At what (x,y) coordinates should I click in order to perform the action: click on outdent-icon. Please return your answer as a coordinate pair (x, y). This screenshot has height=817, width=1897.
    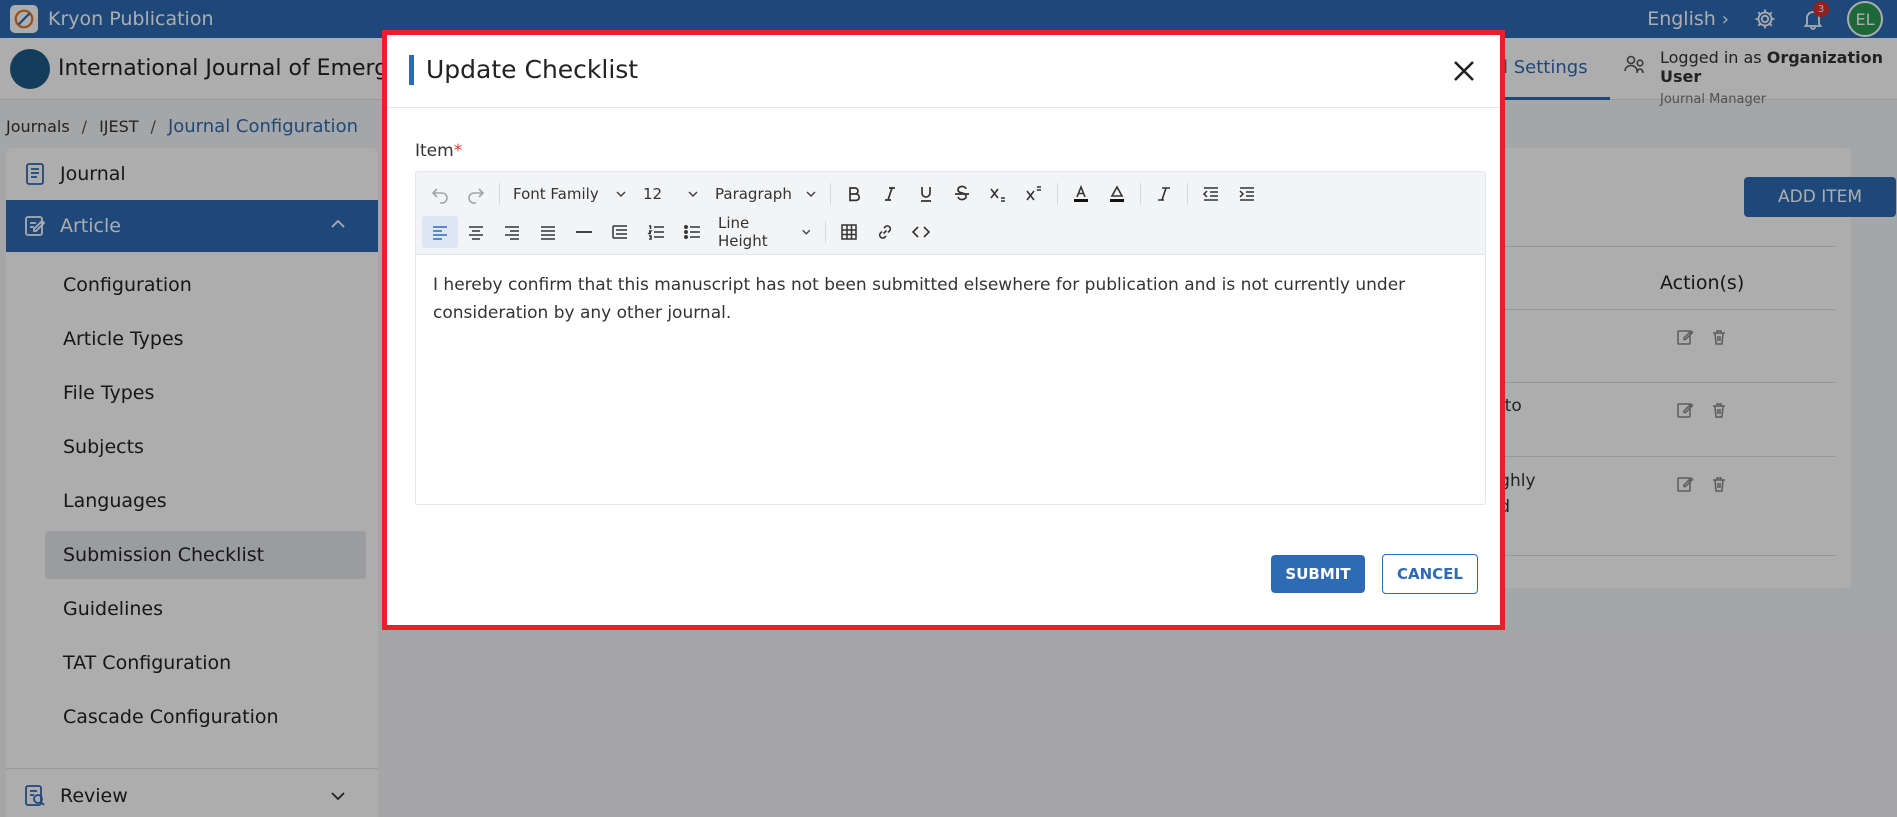
    Looking at the image, I should click on (1210, 194).